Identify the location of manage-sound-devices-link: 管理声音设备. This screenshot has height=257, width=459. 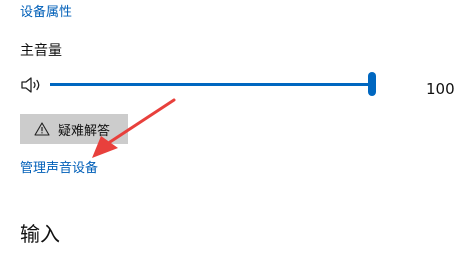
(59, 169).